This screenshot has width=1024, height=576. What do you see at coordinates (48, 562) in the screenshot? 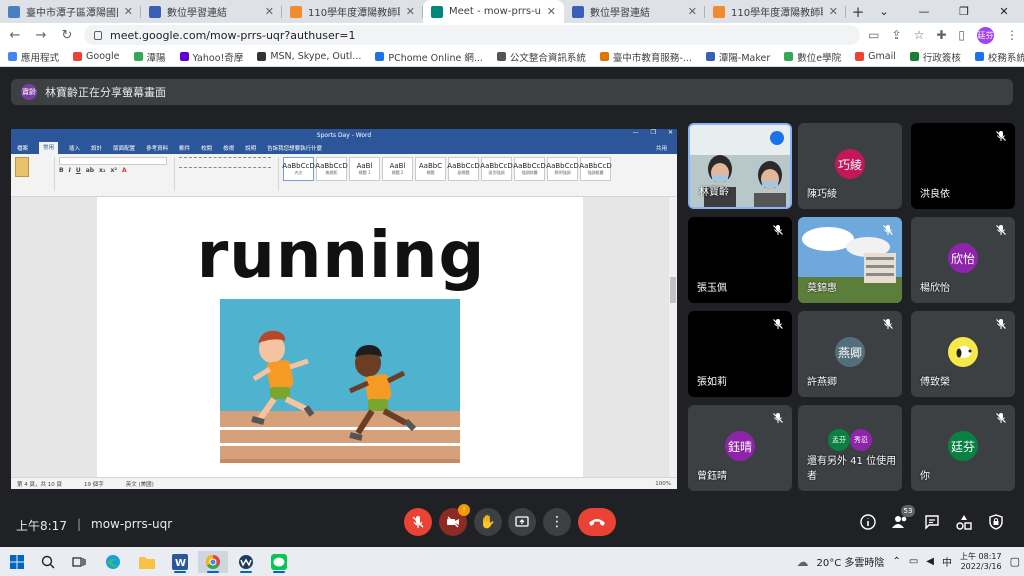
I see `search-button` at bounding box center [48, 562].